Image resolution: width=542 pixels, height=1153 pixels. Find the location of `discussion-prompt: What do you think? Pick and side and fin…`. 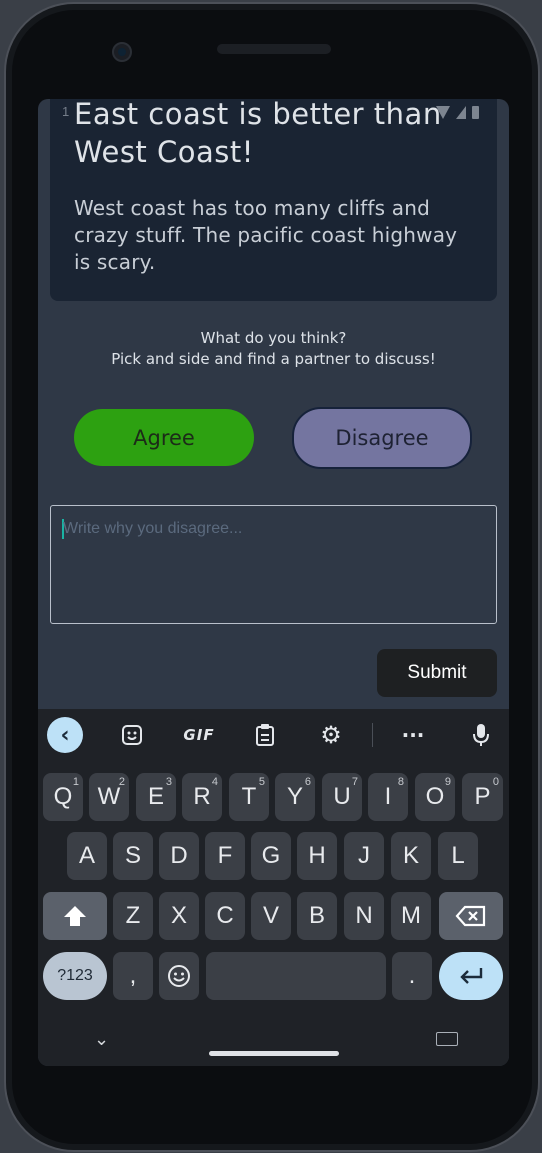

discussion-prompt: What do you think? Pick and side and fin… is located at coordinates (273, 349).